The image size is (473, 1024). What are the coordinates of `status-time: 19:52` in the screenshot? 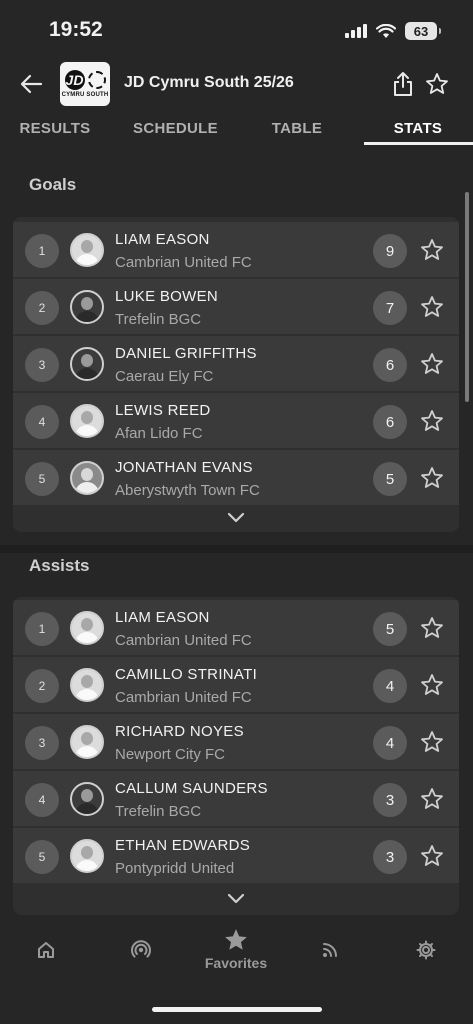 It's located at (76, 29).